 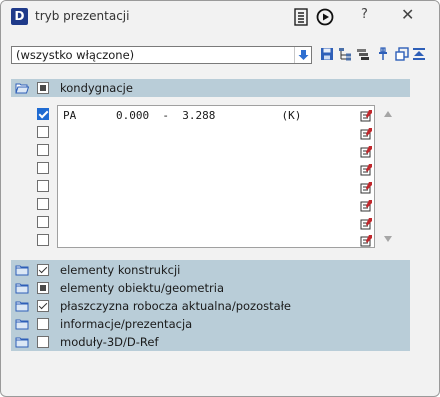 I want to click on filter-dropdown: (wszystko włączone), so click(x=161, y=55).